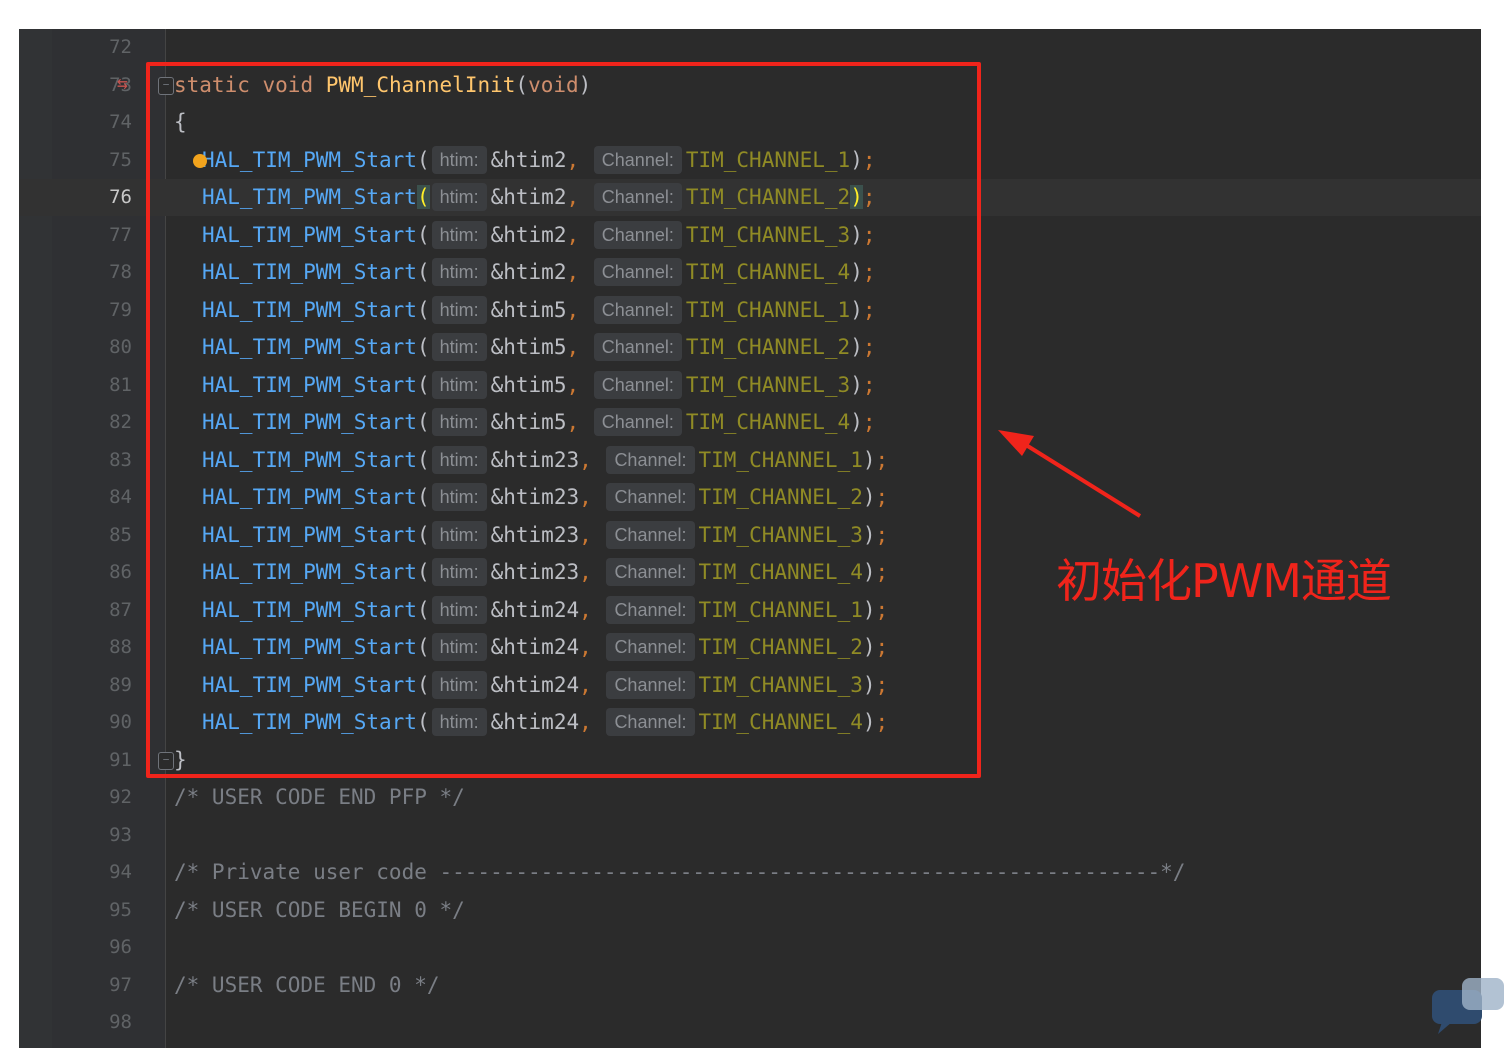 The image size is (1512, 1060). I want to click on code-line: 97 /* USER CODE END 0 */, so click(750, 985).